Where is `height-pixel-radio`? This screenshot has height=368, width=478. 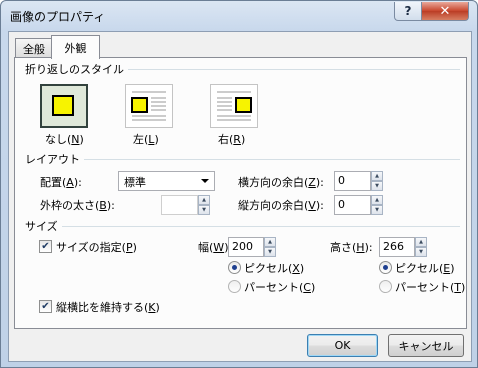 height-pixel-radio is located at coordinates (385, 267).